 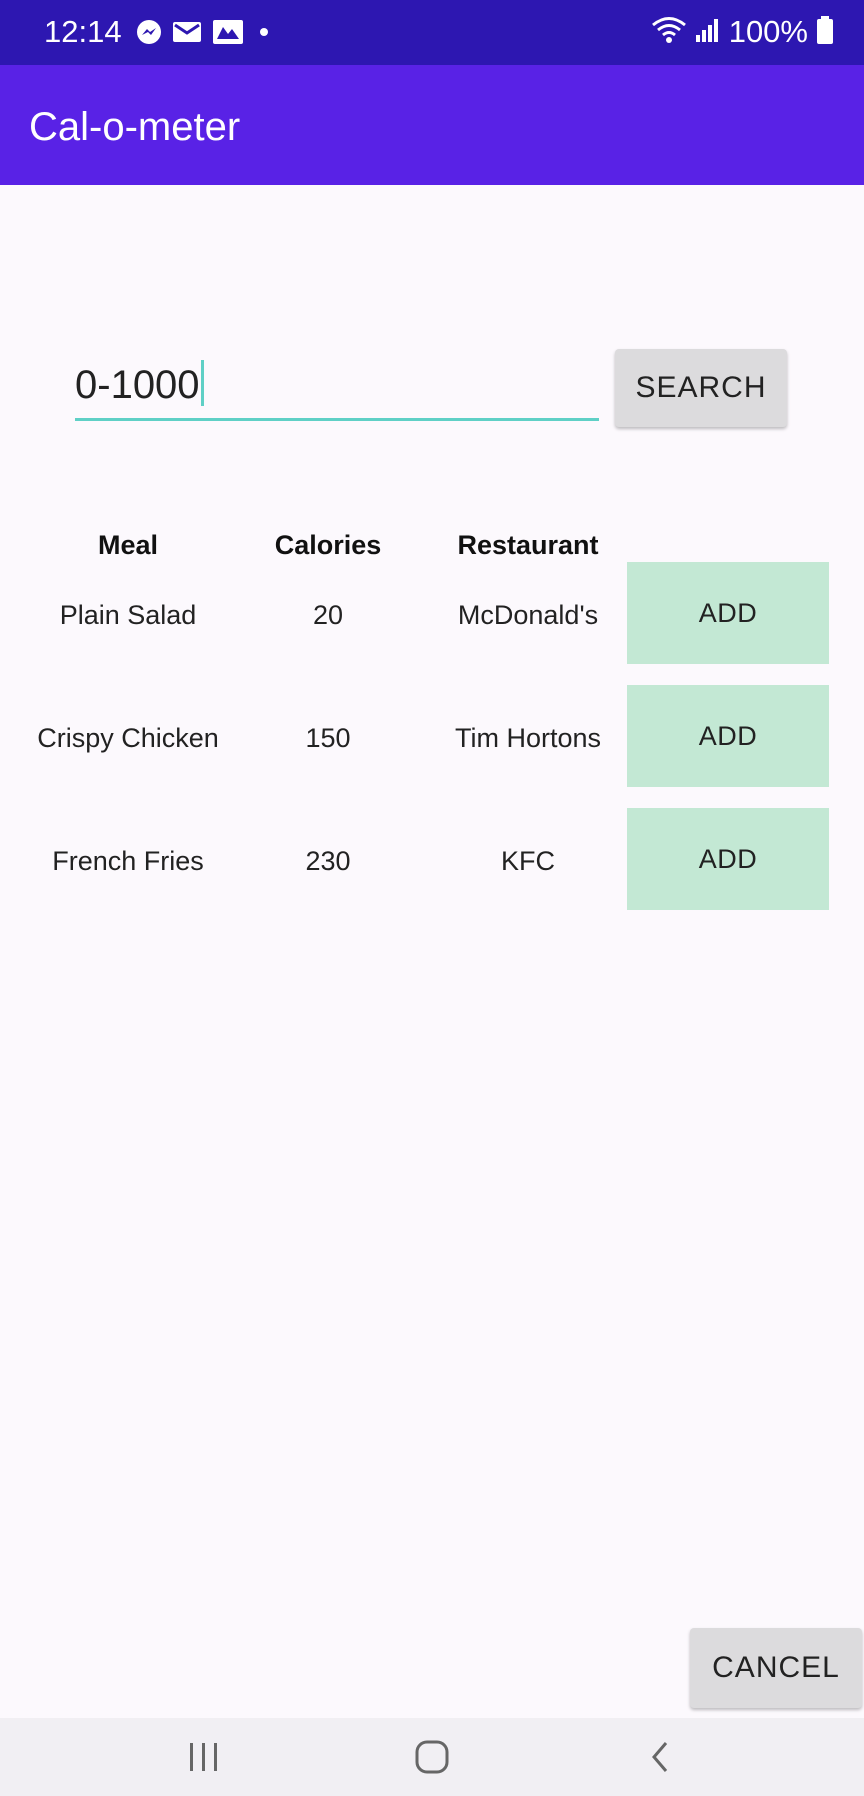 What do you see at coordinates (204, 1757) in the screenshot?
I see `recent-apps-icon` at bounding box center [204, 1757].